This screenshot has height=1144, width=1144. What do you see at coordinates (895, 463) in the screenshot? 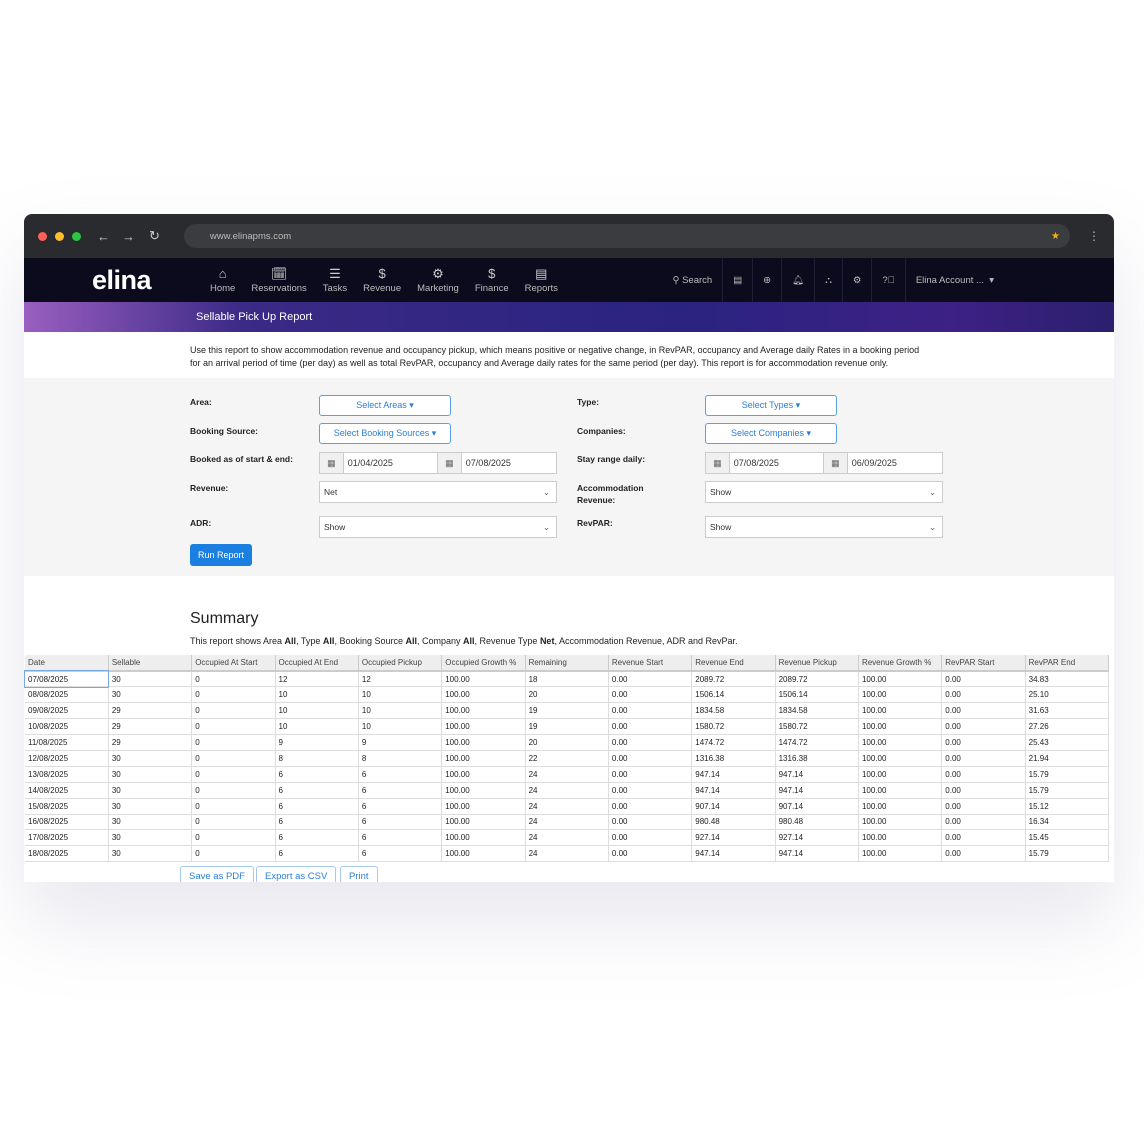
I see `stay-end-input: 06/09/2025` at bounding box center [895, 463].